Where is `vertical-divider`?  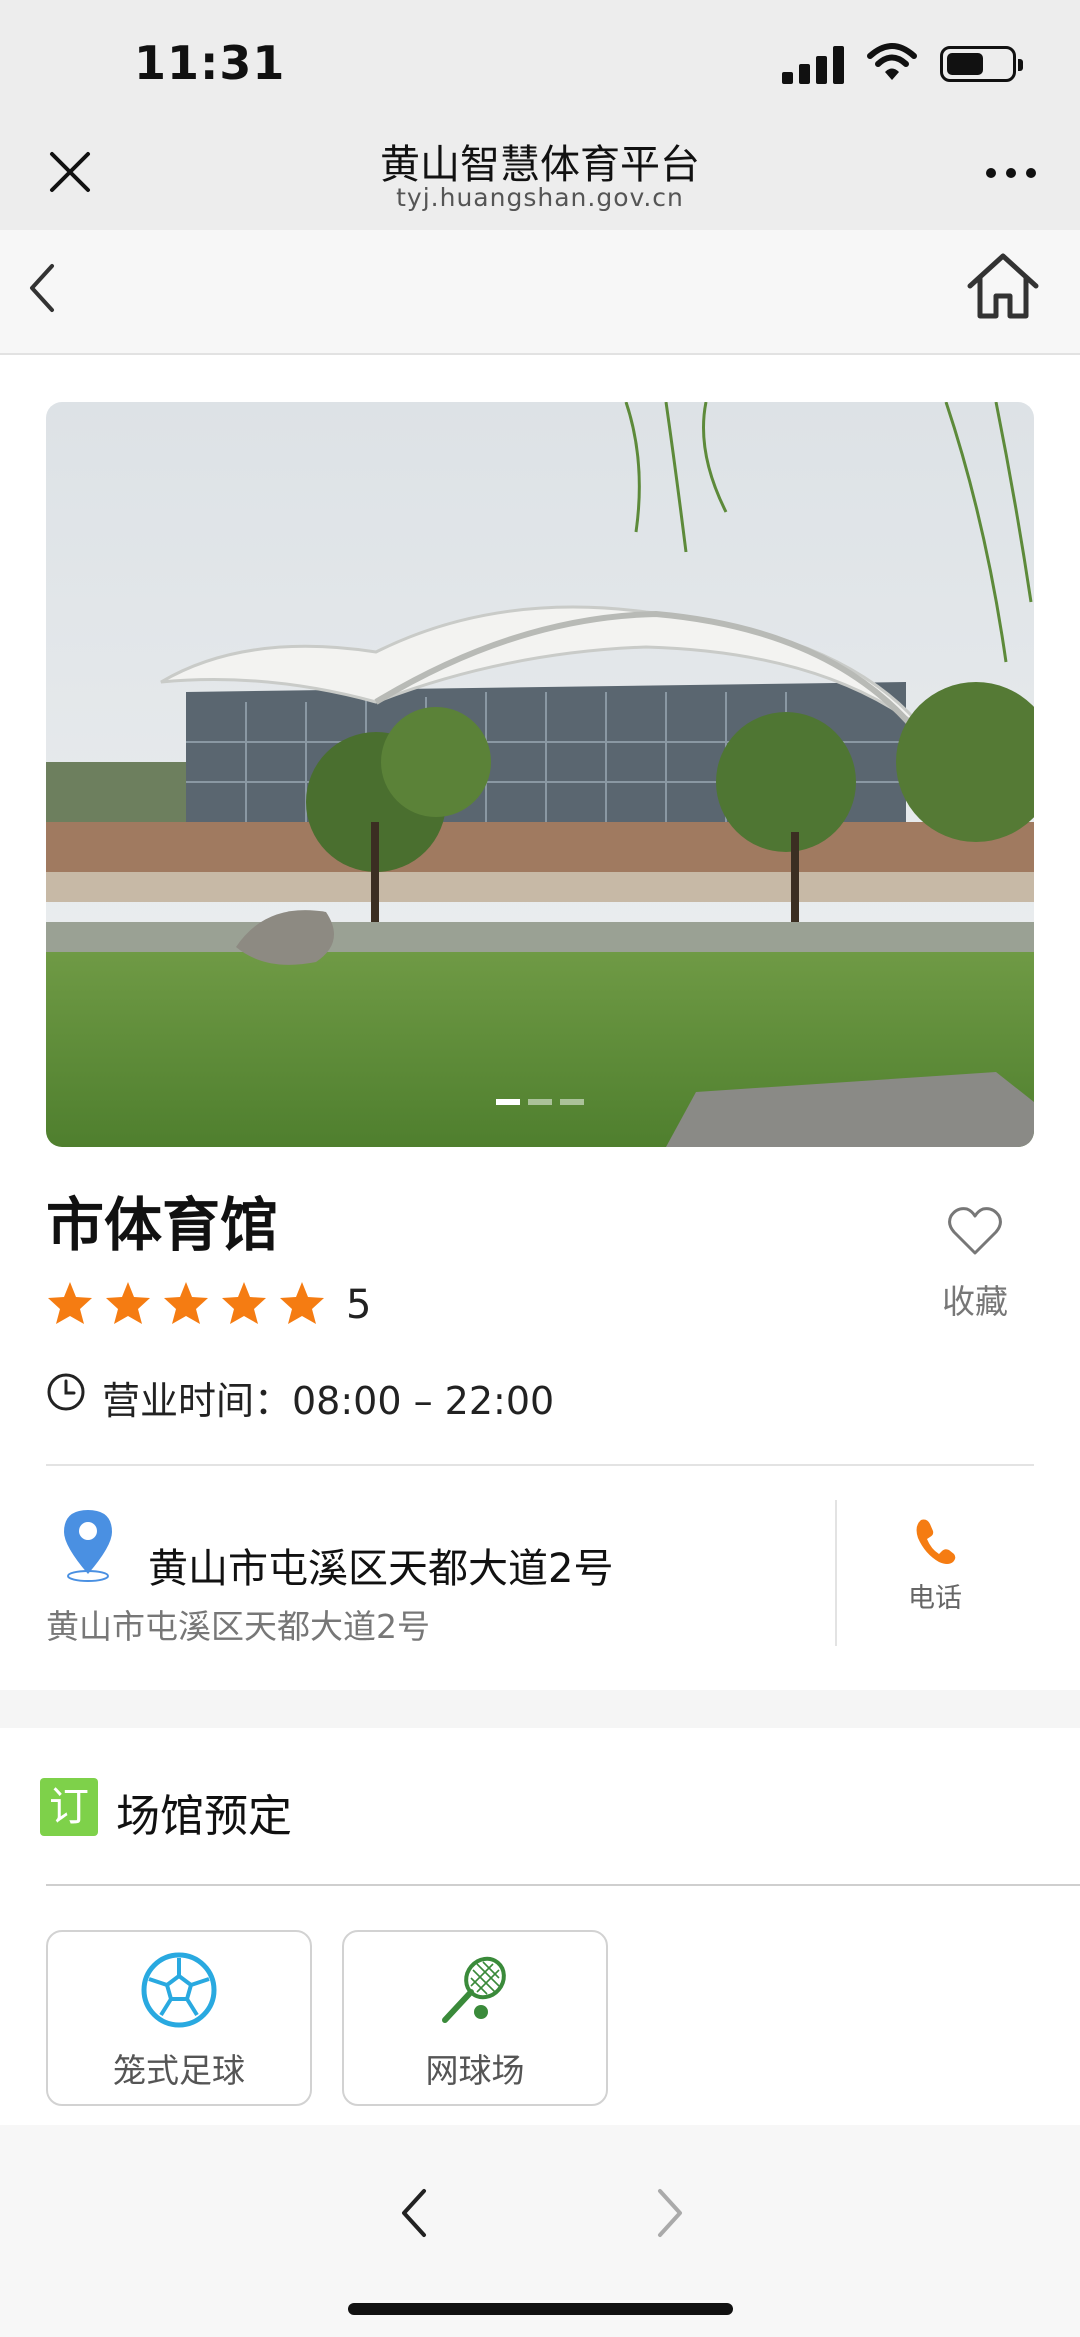
vertical-divider is located at coordinates (836, 1573).